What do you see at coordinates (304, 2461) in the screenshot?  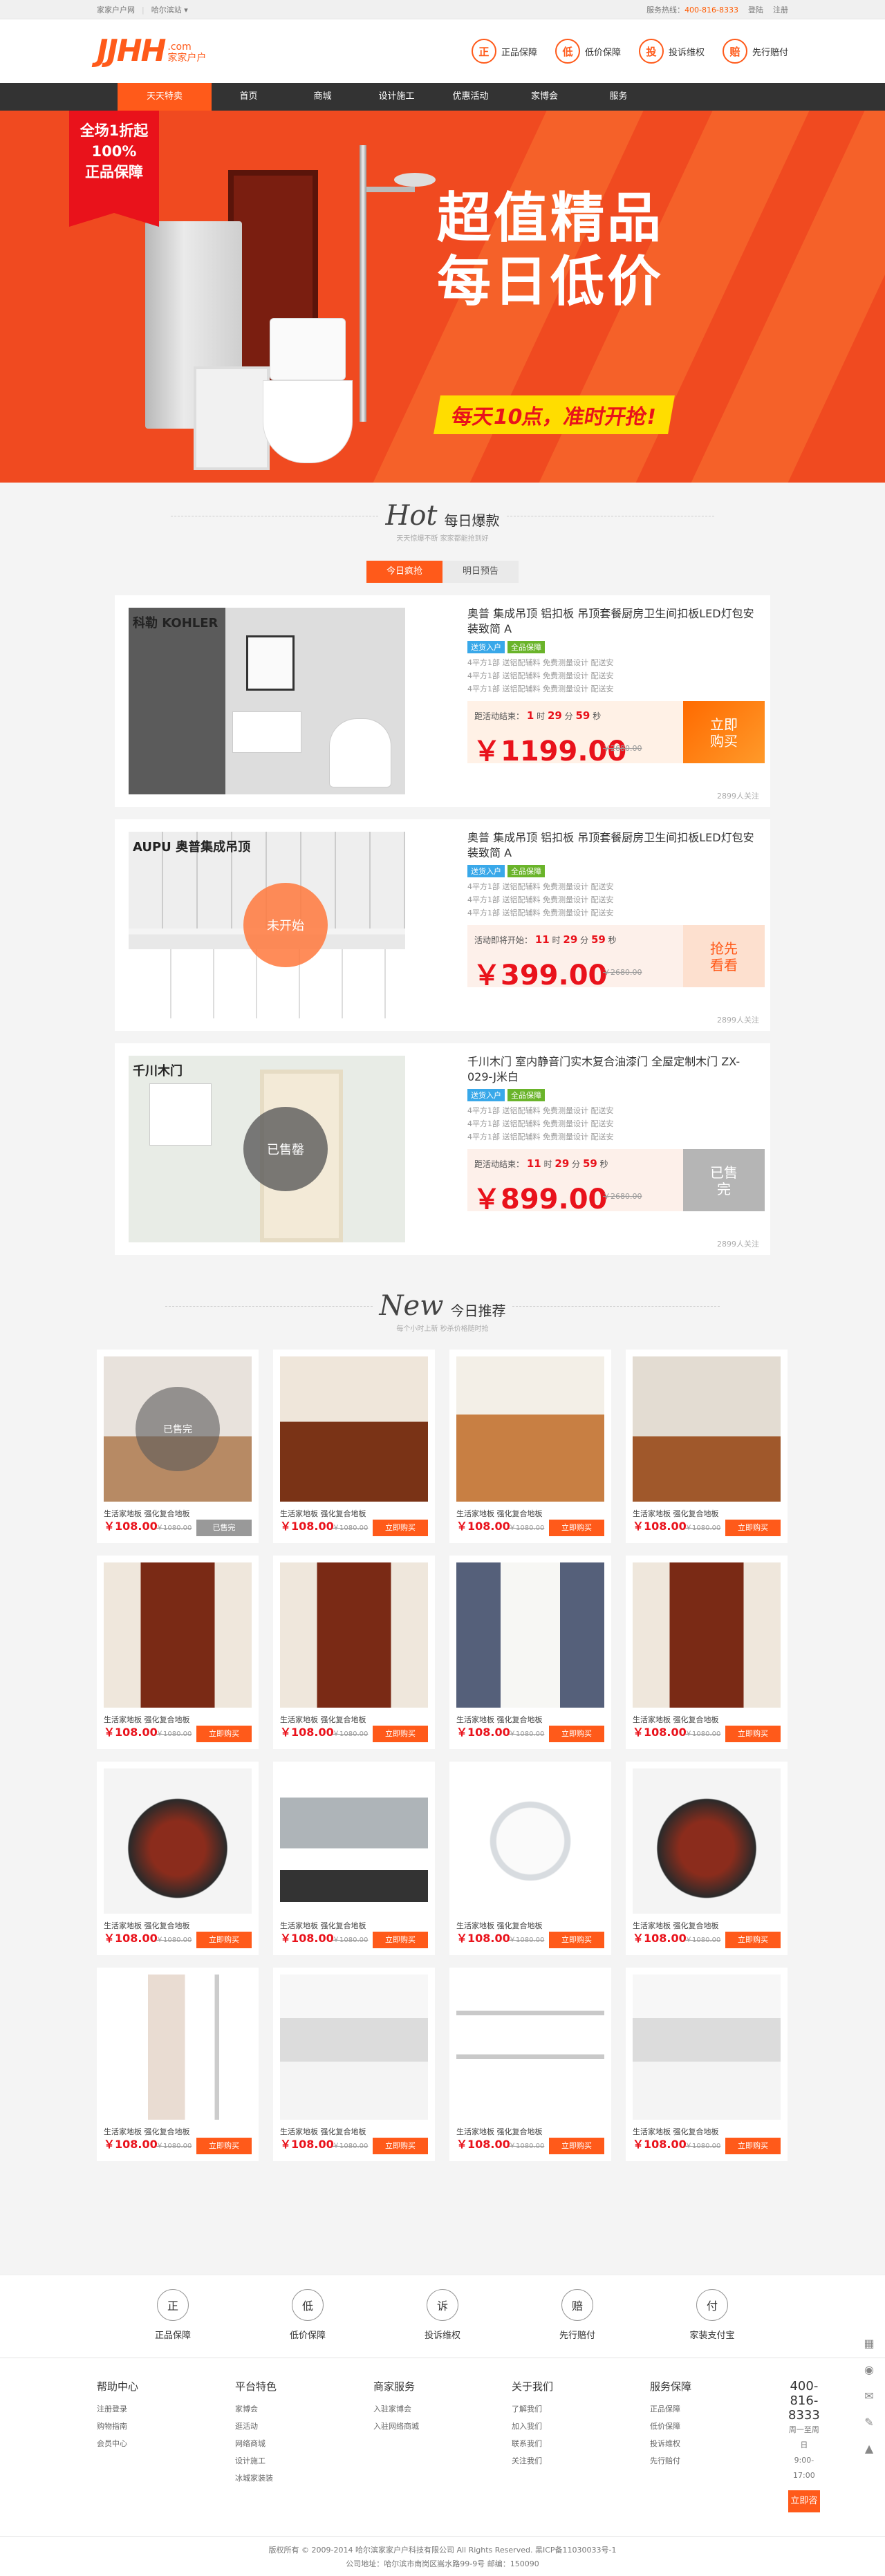 I see `footer-link: 设计施工` at bounding box center [304, 2461].